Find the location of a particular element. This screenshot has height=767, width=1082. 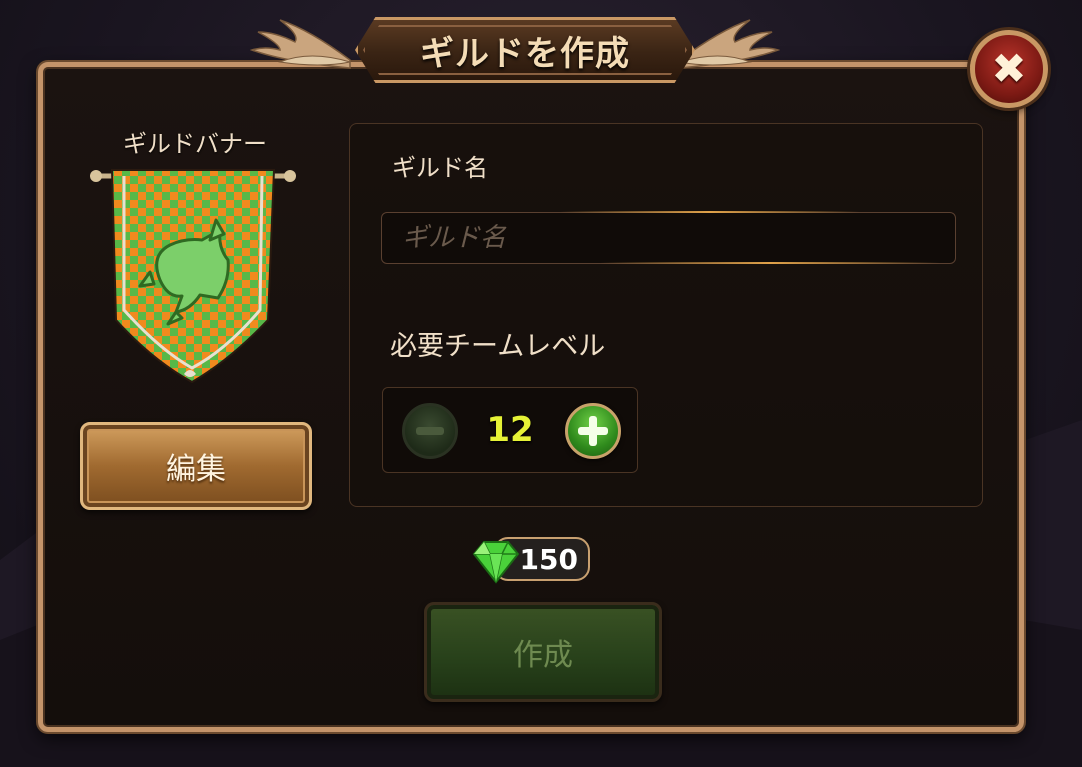

input-glow-top is located at coordinates (710, 212).